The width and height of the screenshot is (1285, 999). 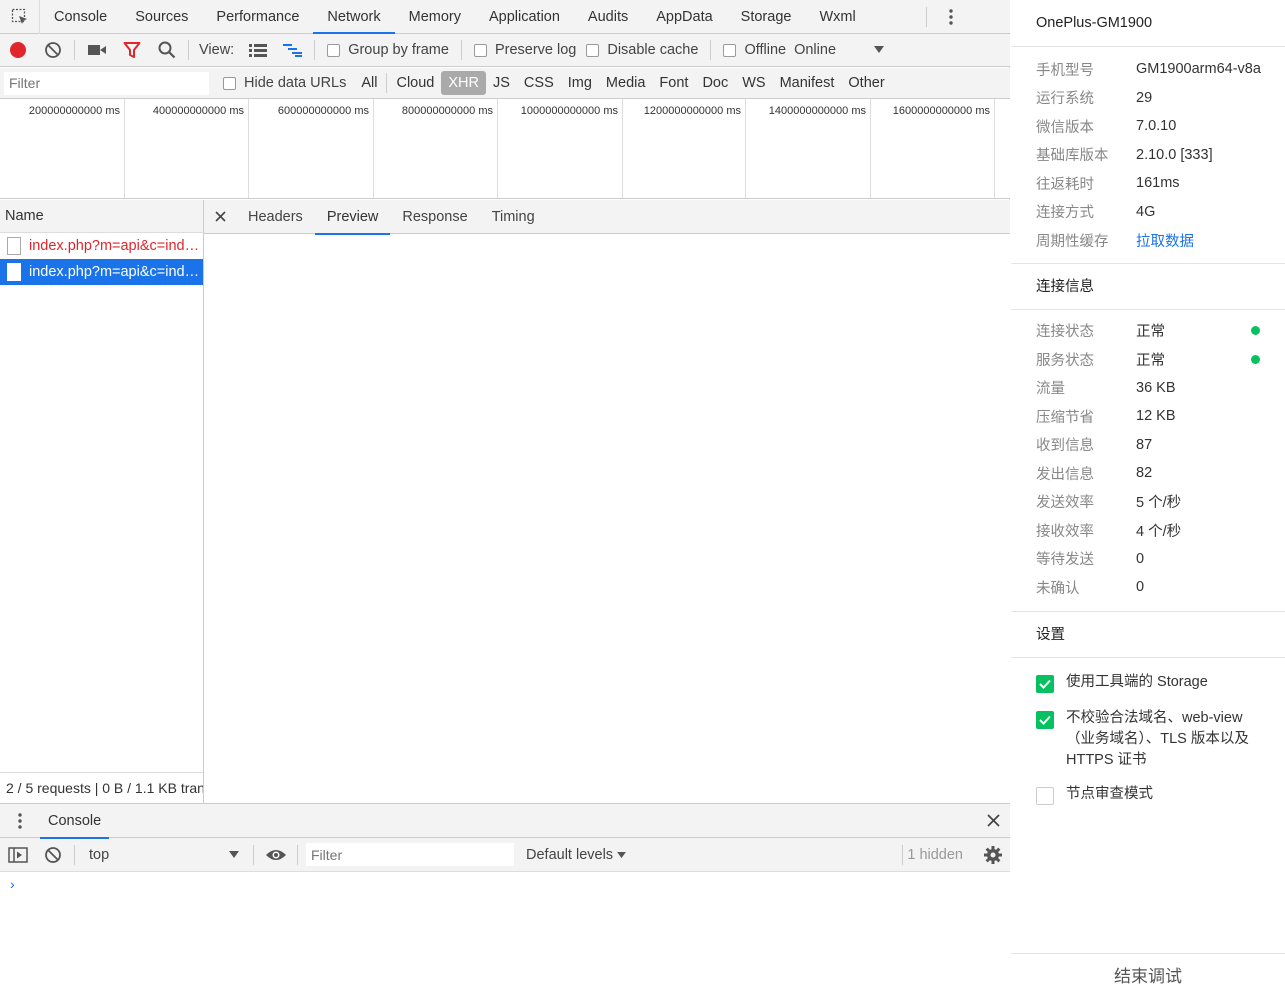 I want to click on info-value: 0, so click(x=1140, y=587).